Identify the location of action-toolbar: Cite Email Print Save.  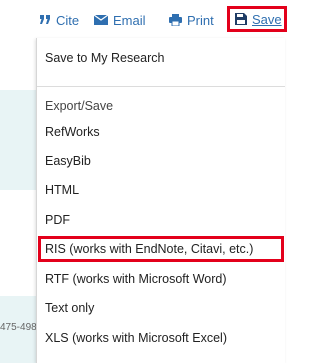
(143, 19).